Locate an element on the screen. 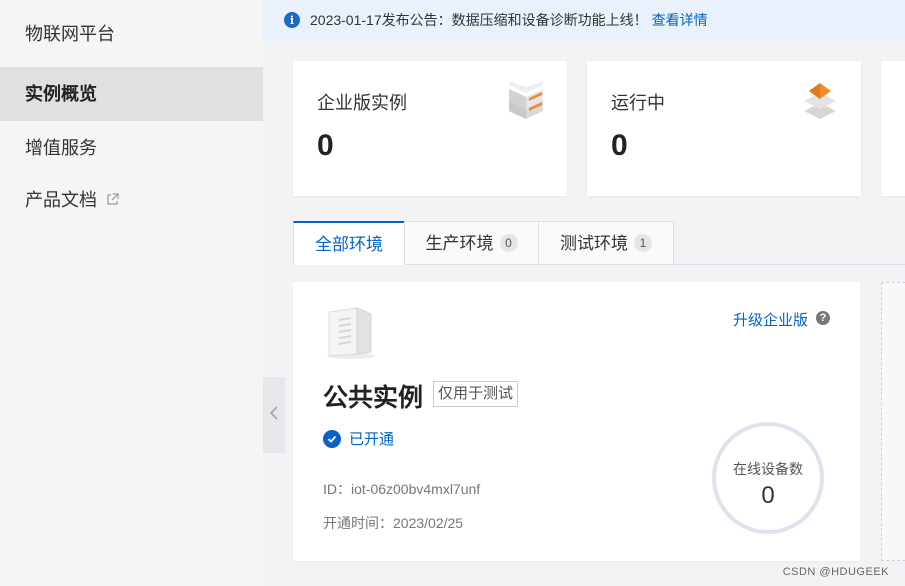  instance-id: ID：iot-06z00bv4mxl7unf is located at coordinates (402, 489).